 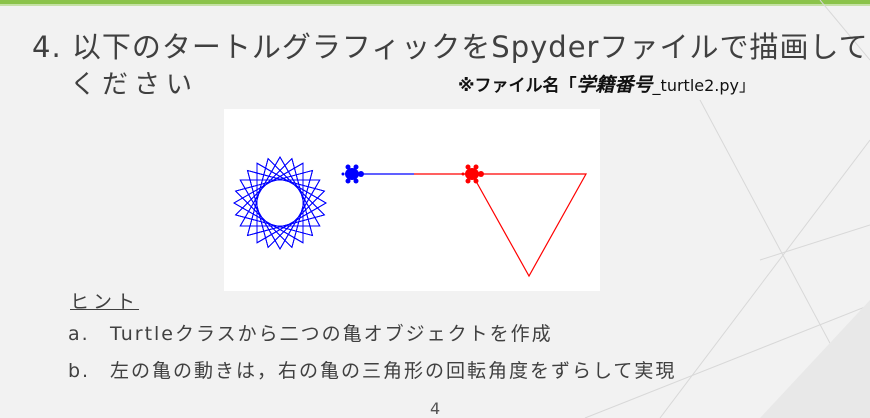 I want to click on slide-title-continuation: ください, so click(x=134, y=85).